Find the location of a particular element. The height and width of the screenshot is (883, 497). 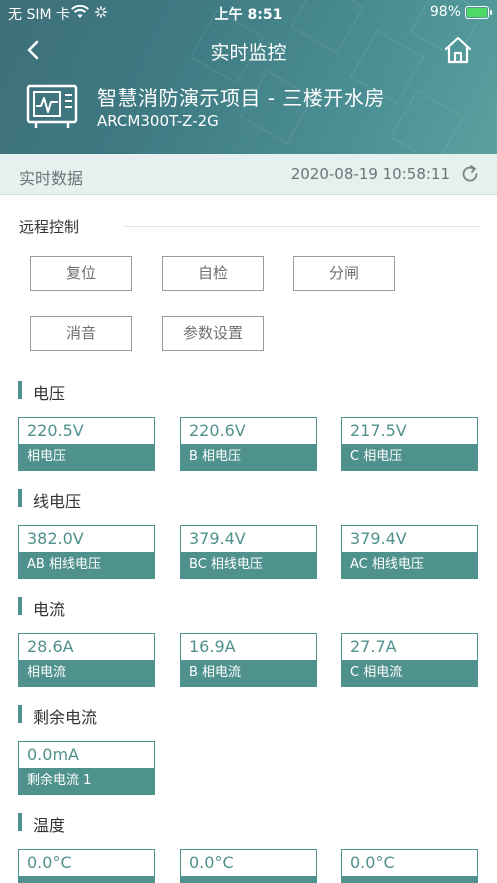

line-voltage-card-ab: 382.0V AB 相线电压 is located at coordinates (86, 552).